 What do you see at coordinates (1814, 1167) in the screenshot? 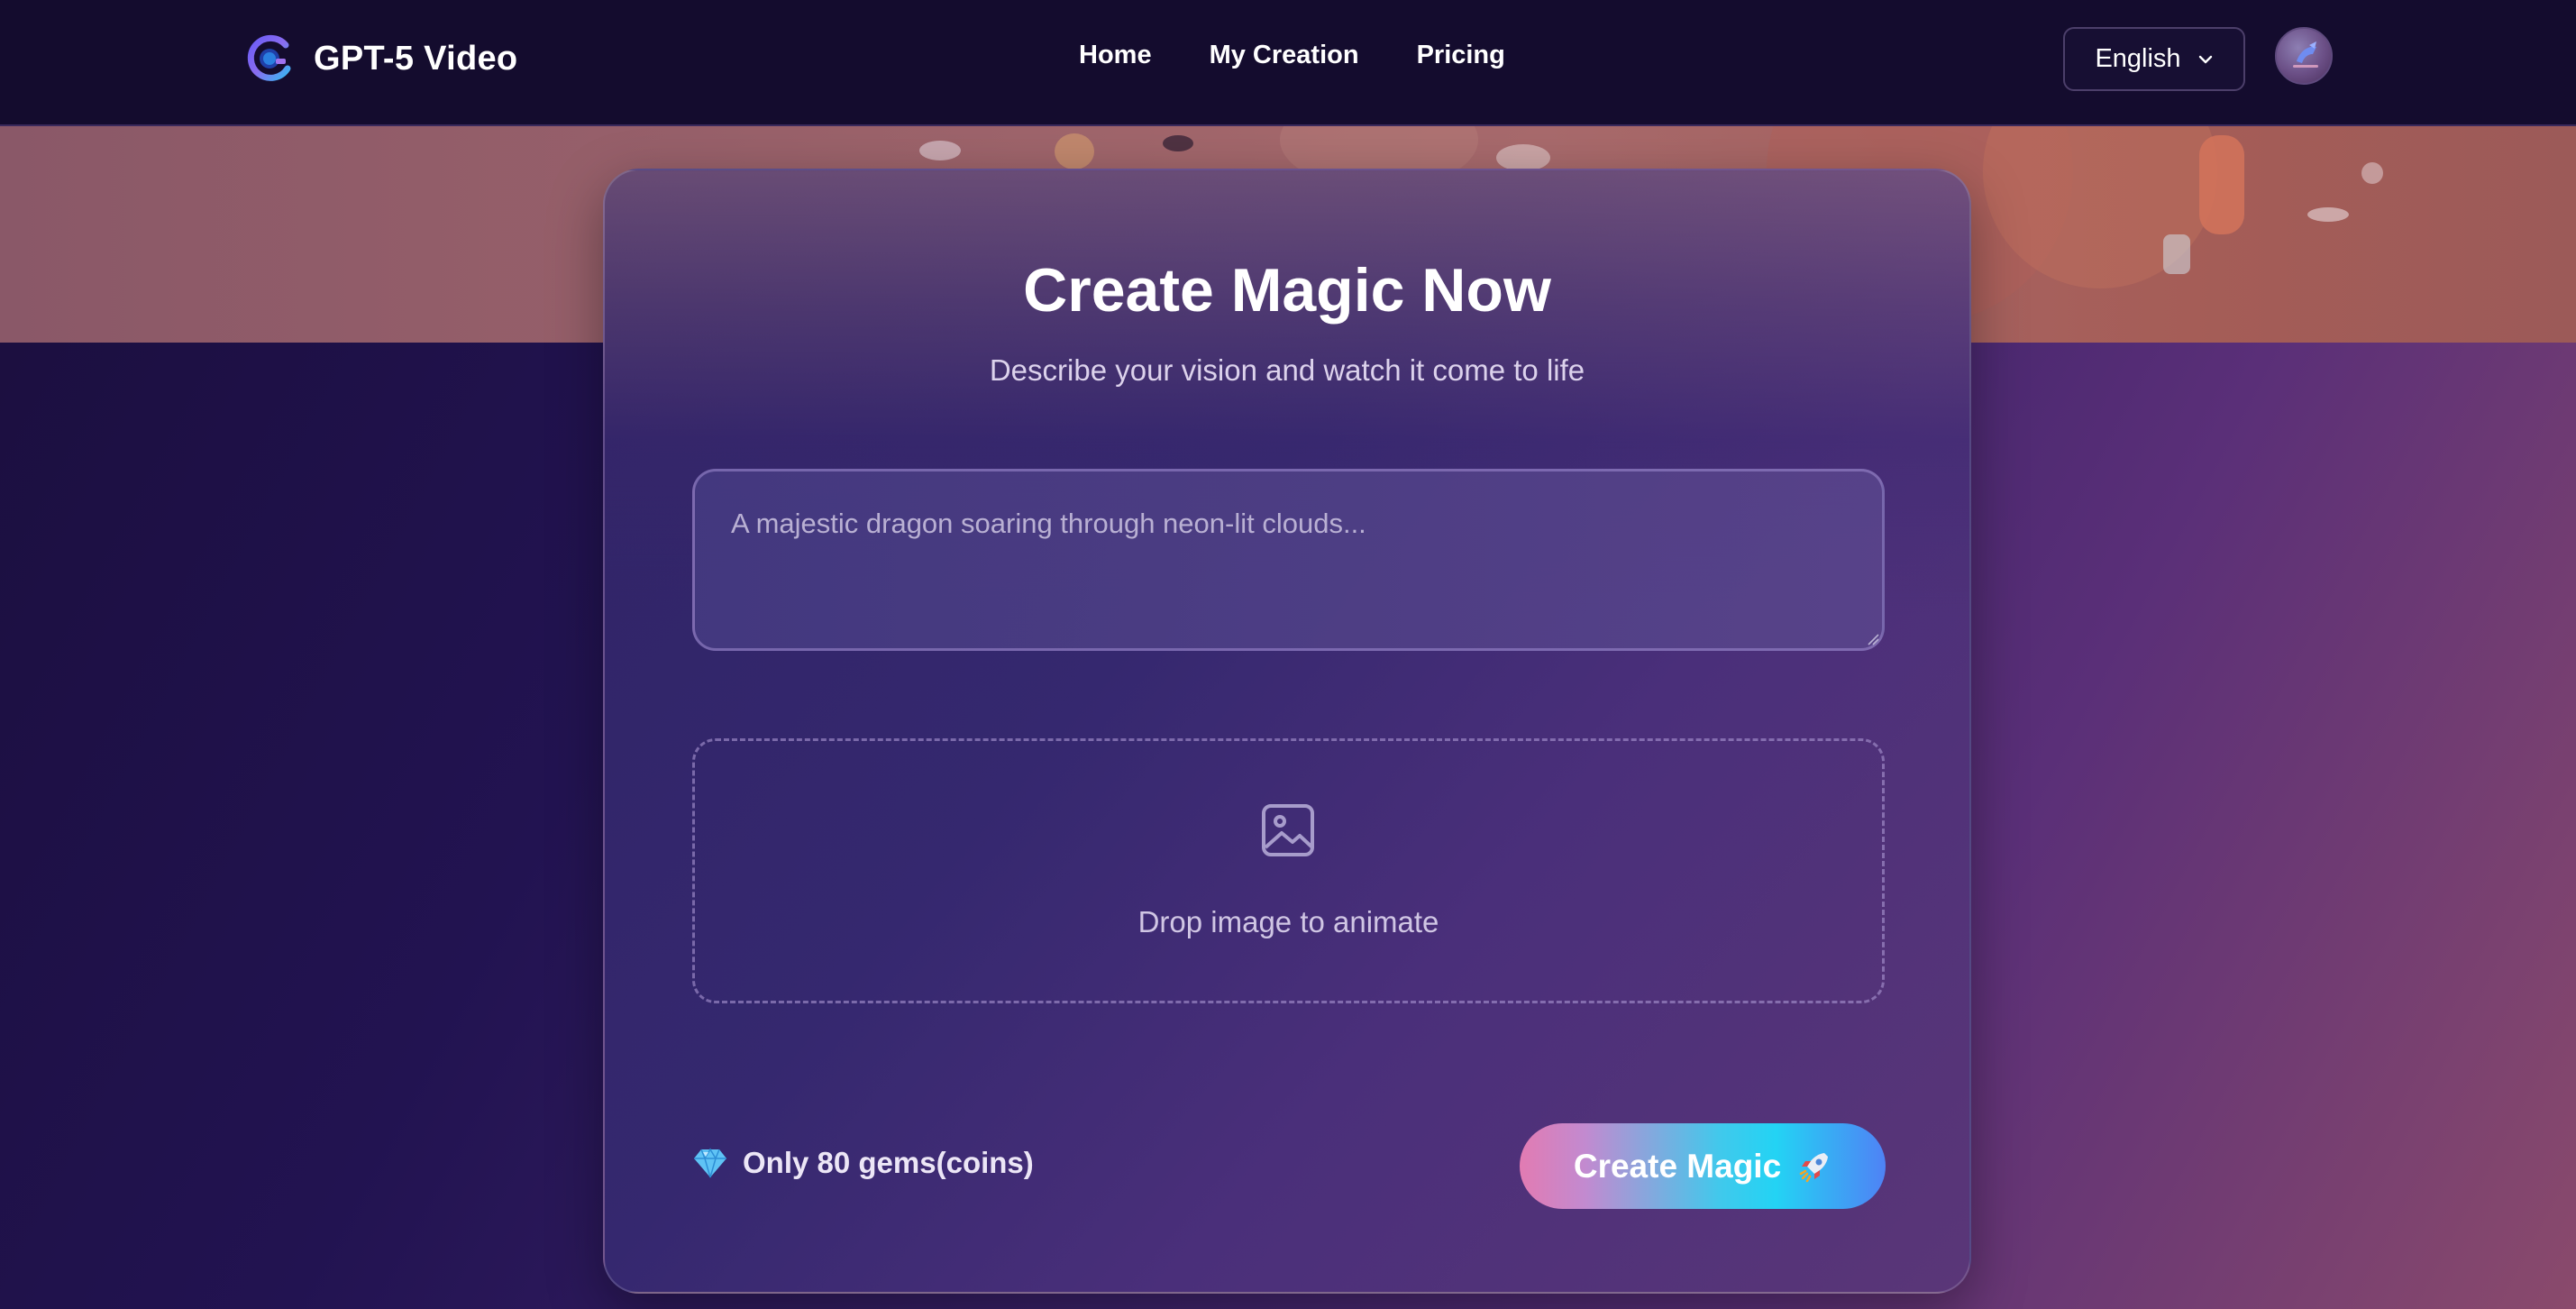
I see `rocket-icon` at bounding box center [1814, 1167].